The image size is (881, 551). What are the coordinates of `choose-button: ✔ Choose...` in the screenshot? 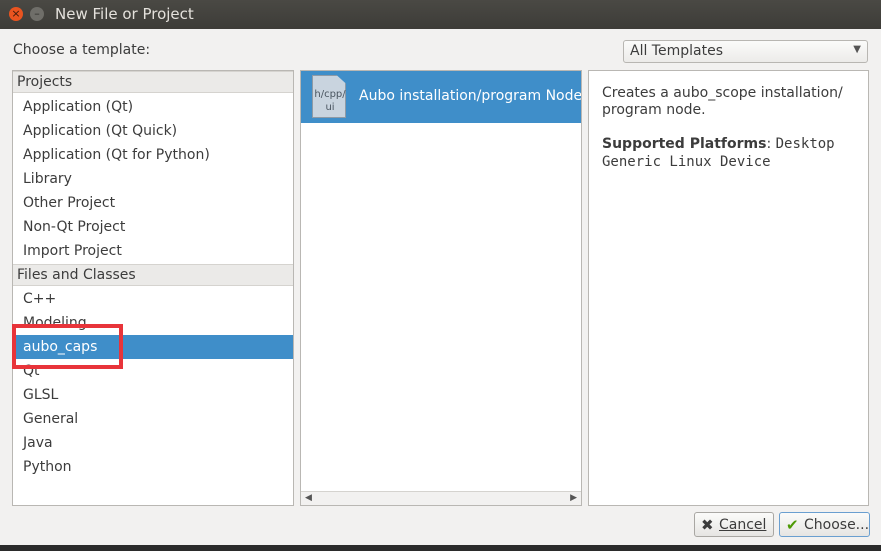 It's located at (824, 524).